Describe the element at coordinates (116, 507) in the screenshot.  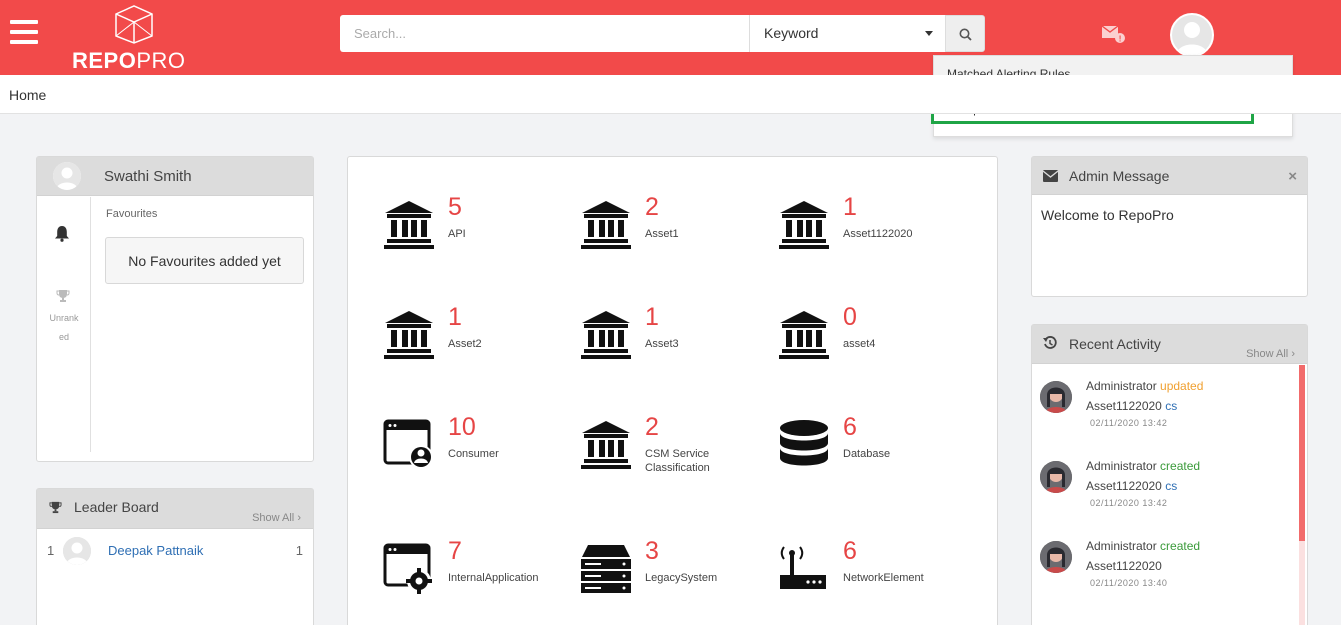
I see `leaderboard-title: Leader Board` at that location.